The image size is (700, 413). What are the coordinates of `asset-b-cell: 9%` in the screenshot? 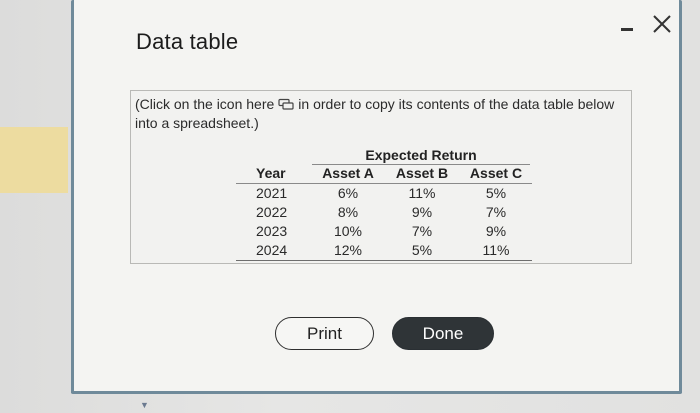 It's located at (422, 212).